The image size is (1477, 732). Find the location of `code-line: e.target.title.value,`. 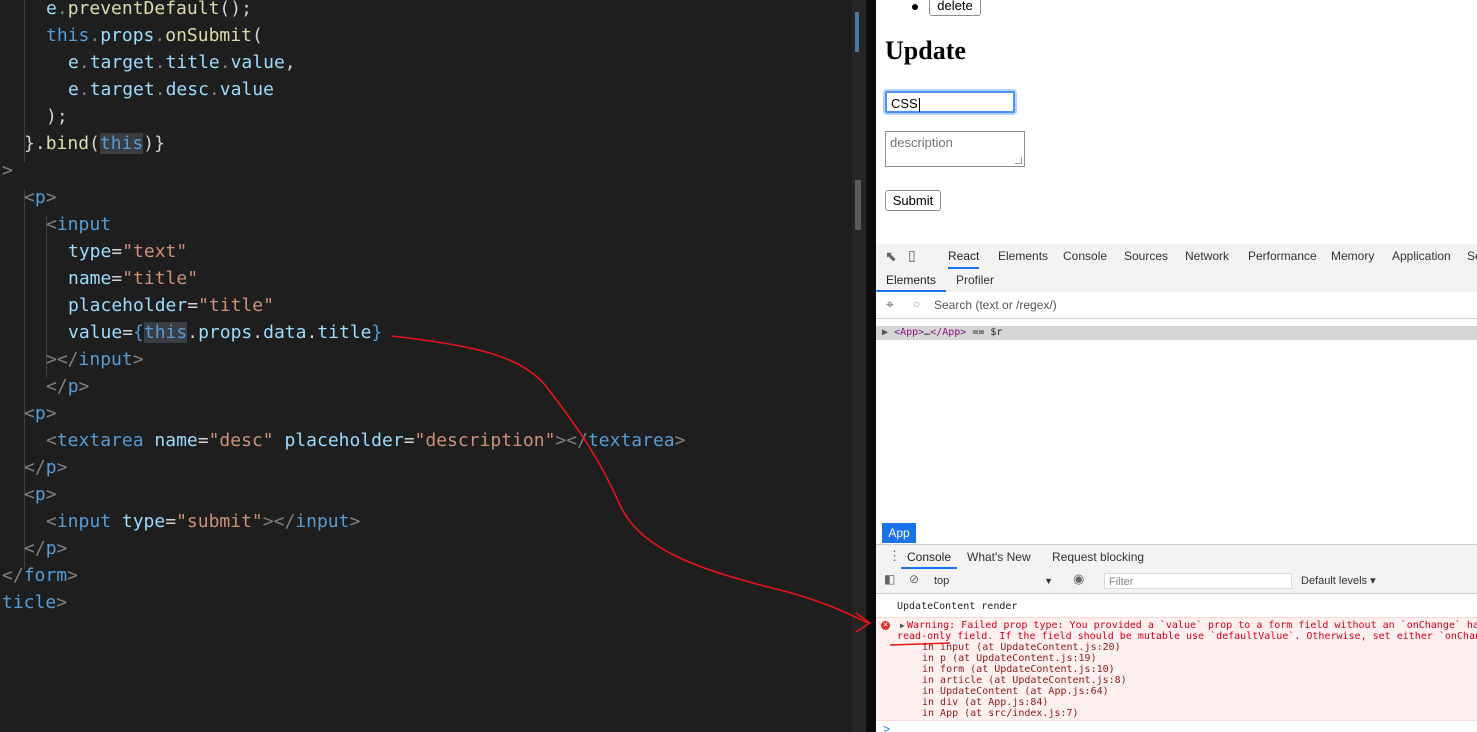

code-line: e.target.title.value, is located at coordinates (182, 62).